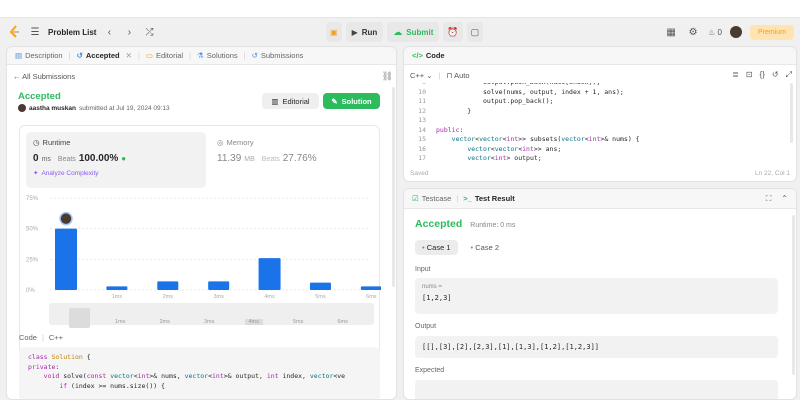  What do you see at coordinates (417, 55) in the screenshot?
I see `code-icon: </>` at bounding box center [417, 55].